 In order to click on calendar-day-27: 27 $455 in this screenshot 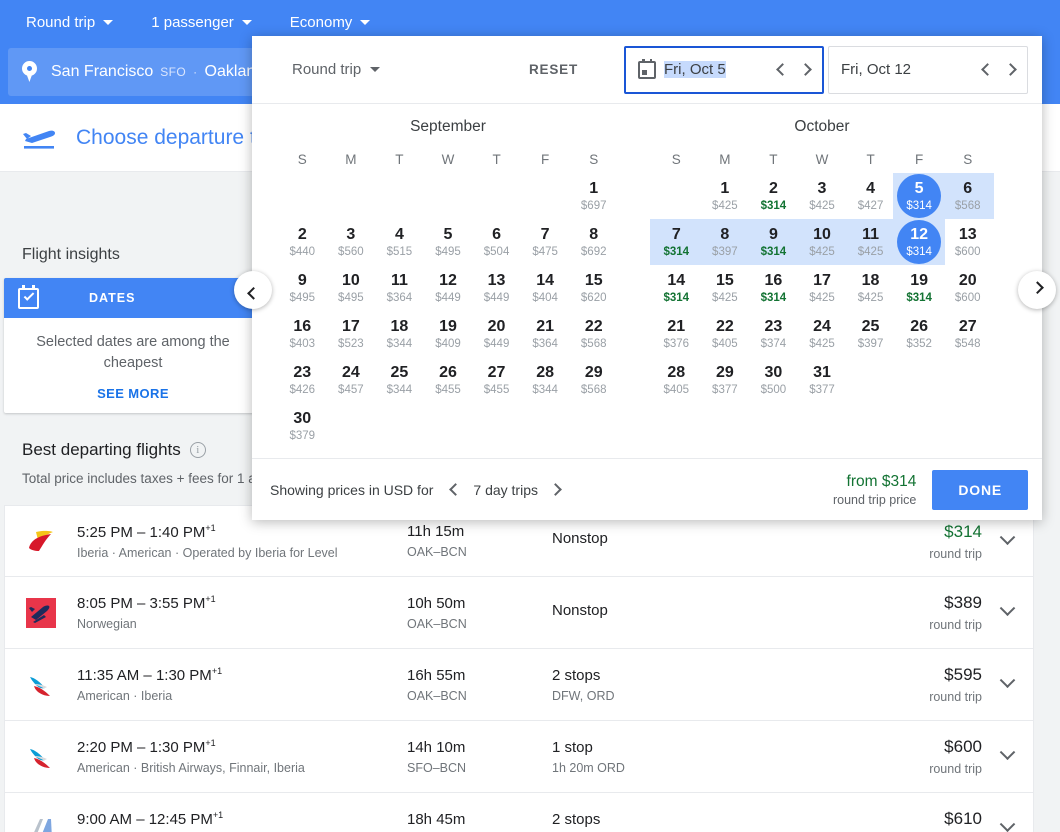, I will do `click(496, 380)`.